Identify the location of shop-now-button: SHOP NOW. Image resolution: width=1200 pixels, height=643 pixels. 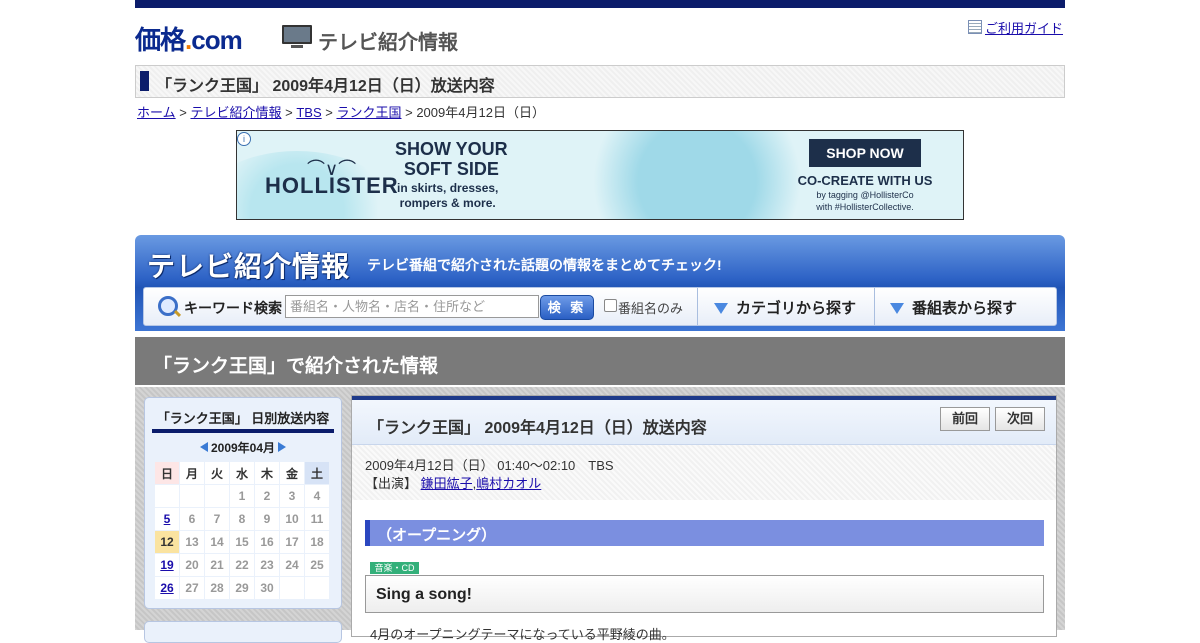
(865, 153).